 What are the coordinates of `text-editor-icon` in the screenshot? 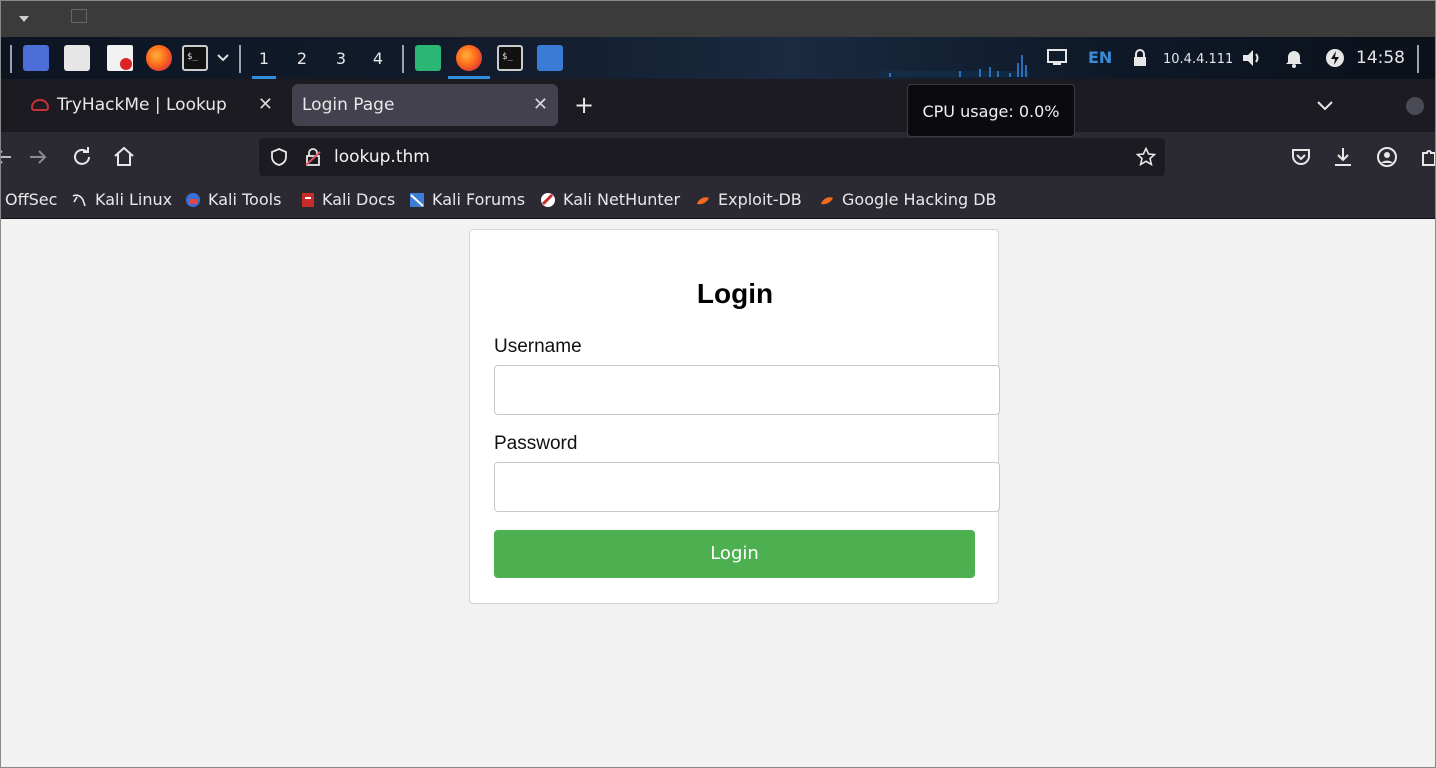 It's located at (120, 58).